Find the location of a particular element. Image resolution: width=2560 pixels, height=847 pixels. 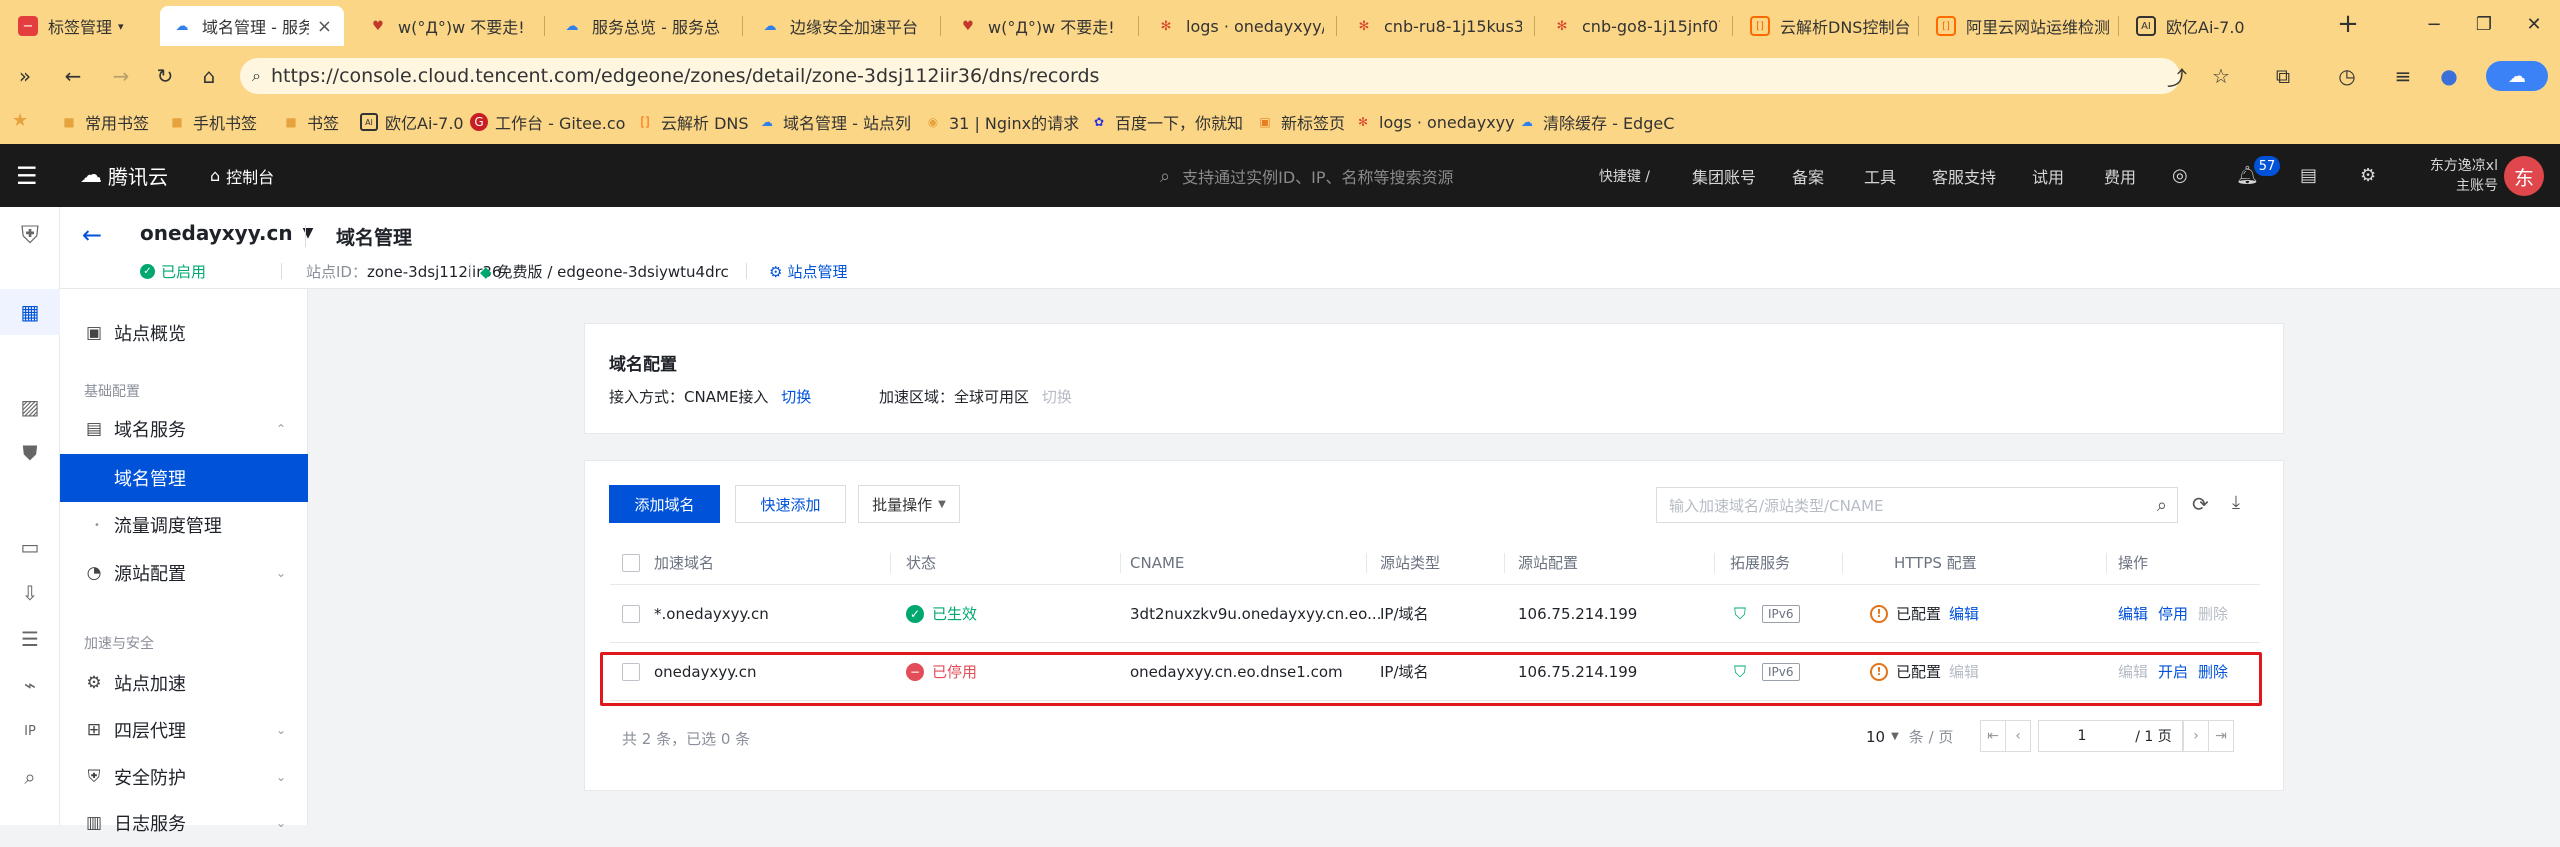

extensions-icon: ⧉ is located at coordinates (2283, 76).